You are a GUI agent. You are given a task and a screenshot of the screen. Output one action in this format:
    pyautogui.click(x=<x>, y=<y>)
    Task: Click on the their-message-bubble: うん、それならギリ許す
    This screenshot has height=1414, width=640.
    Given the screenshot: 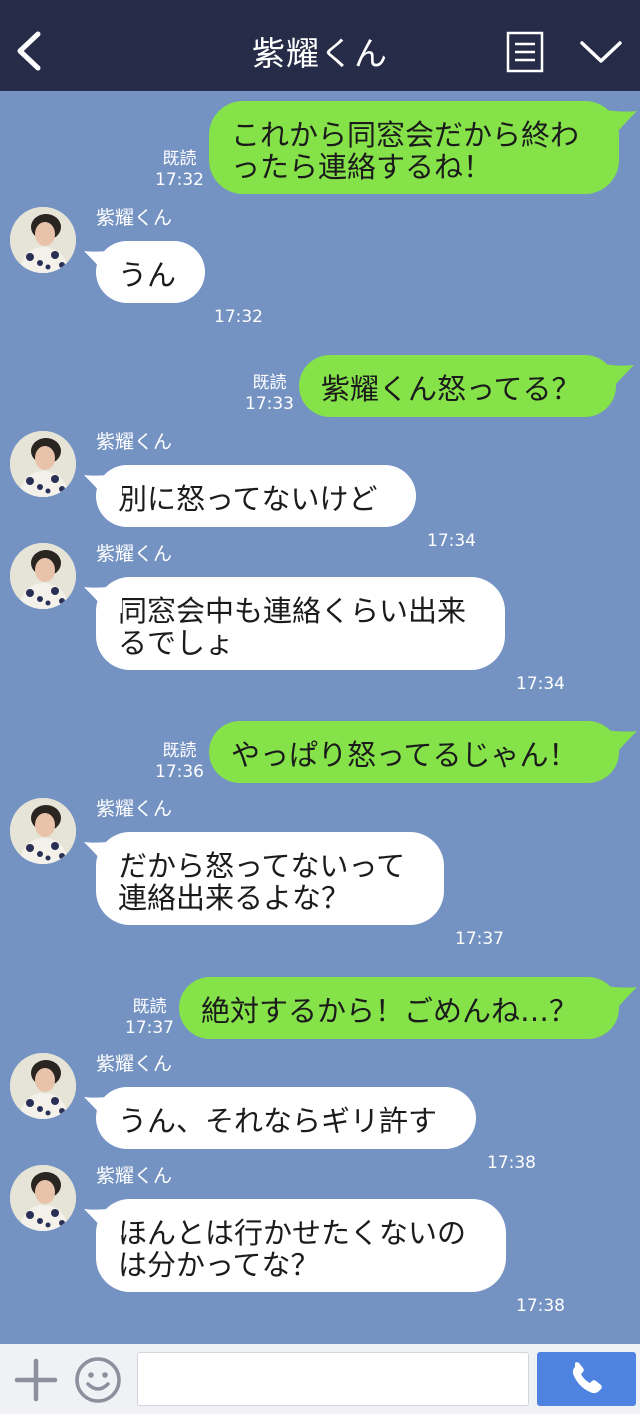 What is the action you would take?
    pyautogui.click(x=286, y=1118)
    